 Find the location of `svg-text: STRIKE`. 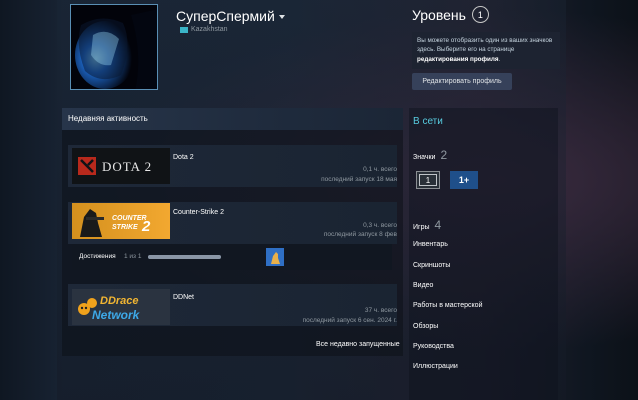

svg-text: STRIKE is located at coordinates (125, 227).